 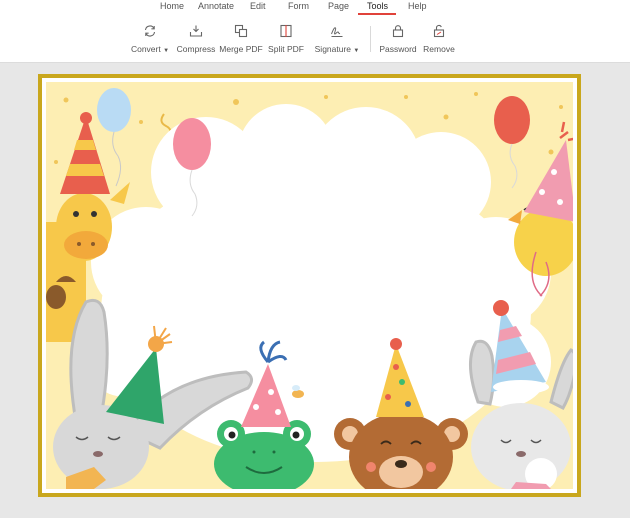 What do you see at coordinates (398, 31) in the screenshot?
I see `lock-icon` at bounding box center [398, 31].